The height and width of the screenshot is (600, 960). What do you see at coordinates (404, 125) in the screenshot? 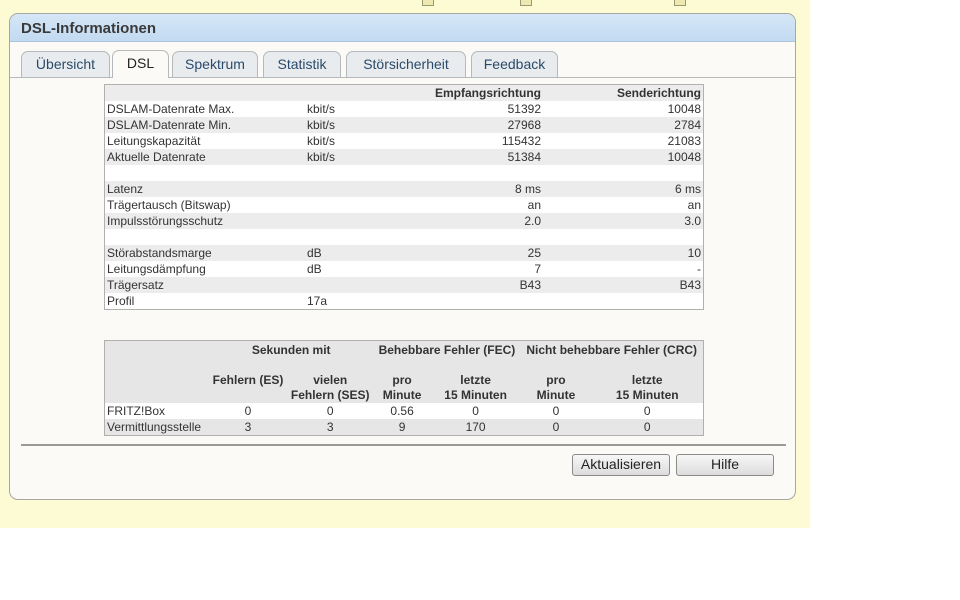
I see `table-row: DSLAM-Datenrate Min. kbit/s 27968 2784` at bounding box center [404, 125].